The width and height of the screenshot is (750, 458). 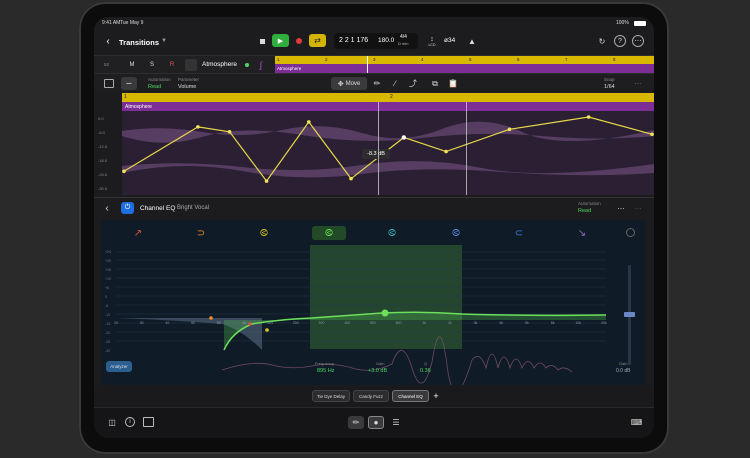 What do you see at coordinates (638, 83) in the screenshot?
I see `toolbar-more-icon: ⋯` at bounding box center [638, 83].